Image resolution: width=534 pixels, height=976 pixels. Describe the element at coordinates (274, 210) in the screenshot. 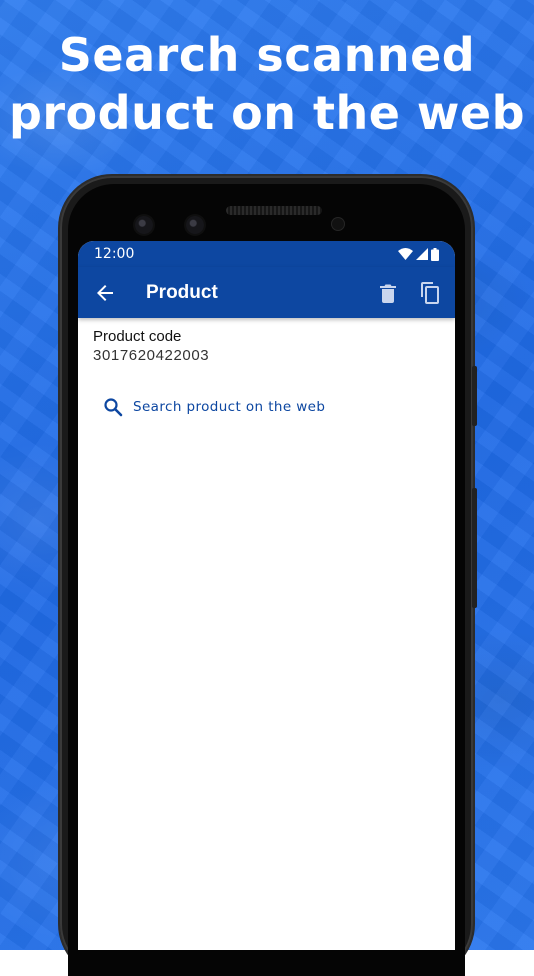

I see `earpiece-speaker` at that location.